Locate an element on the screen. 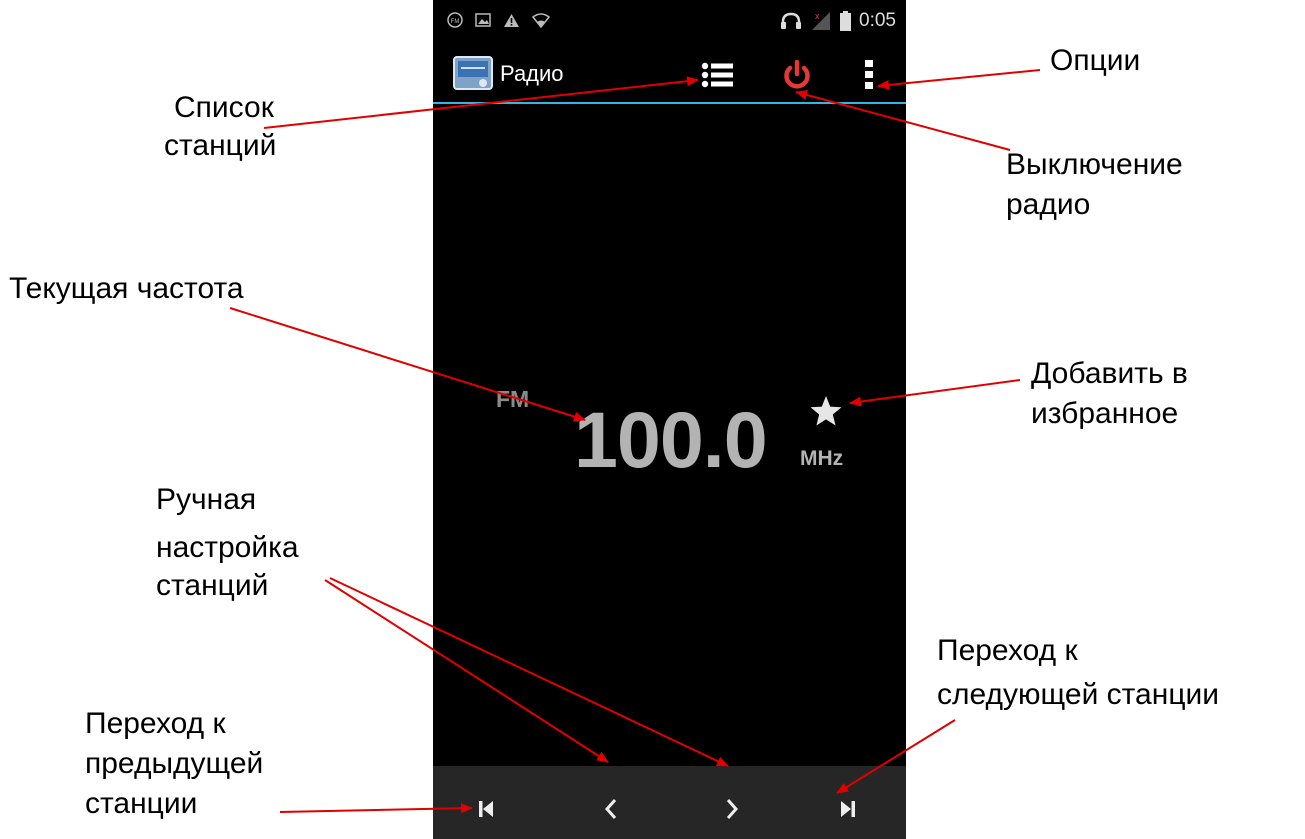 This screenshot has height=839, width=1305. power-icon is located at coordinates (797, 74).